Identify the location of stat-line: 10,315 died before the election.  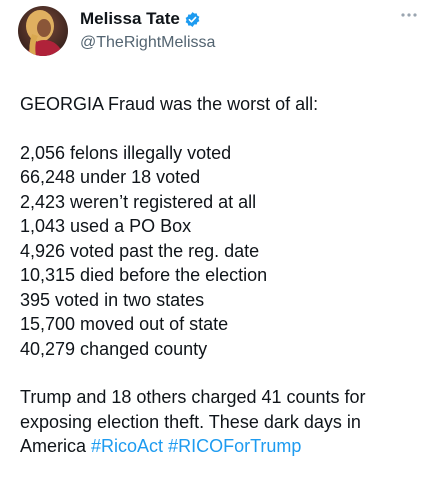
(144, 275).